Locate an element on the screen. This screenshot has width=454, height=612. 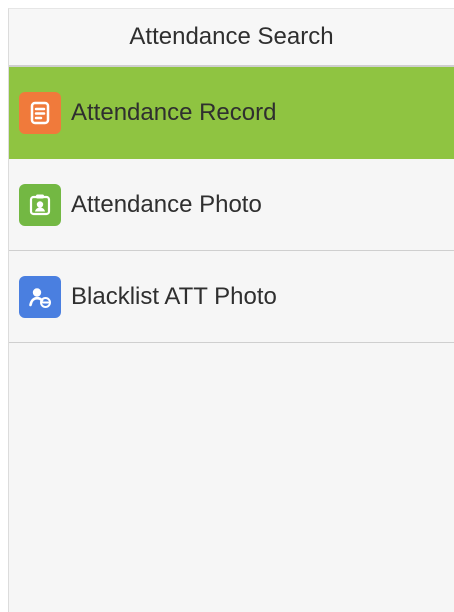
page-title: Attendance Search is located at coordinates (231, 38).